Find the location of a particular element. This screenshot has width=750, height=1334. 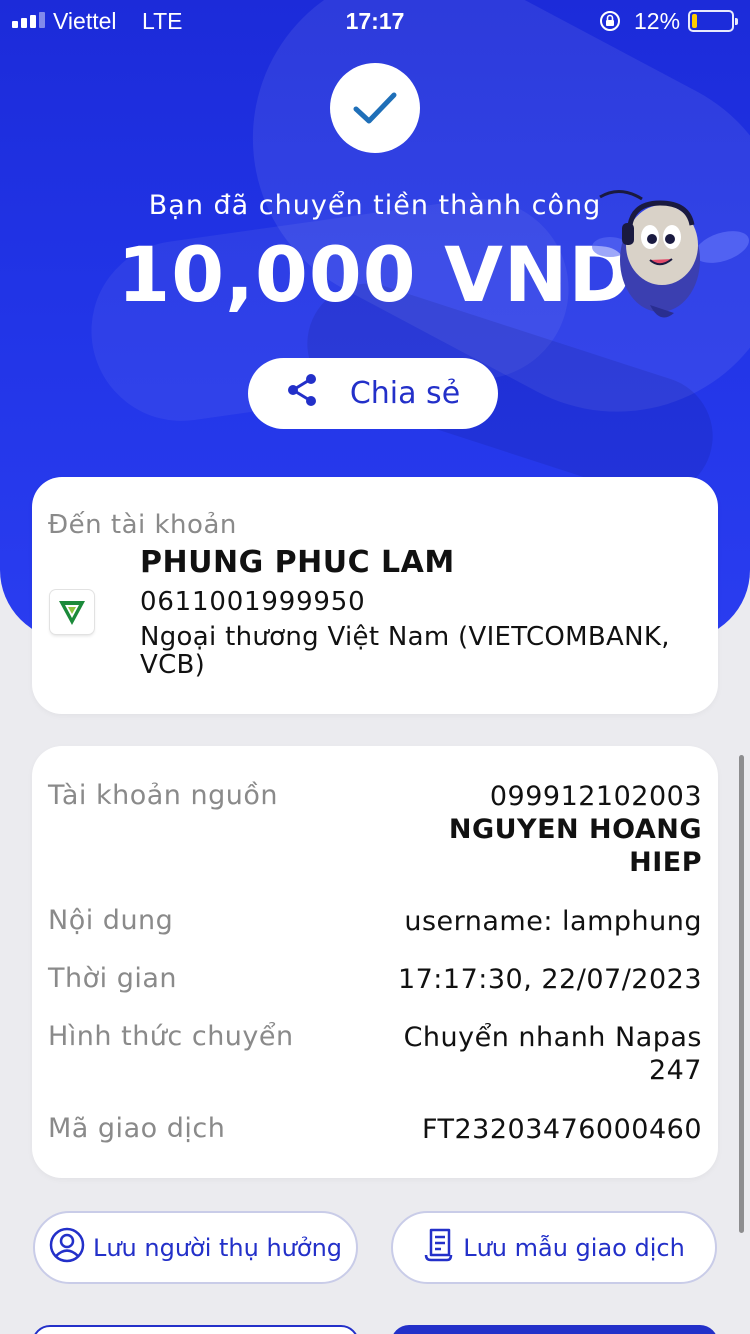

save-recipient-label: Lưu người thụ hưởng is located at coordinates (217, 1247).